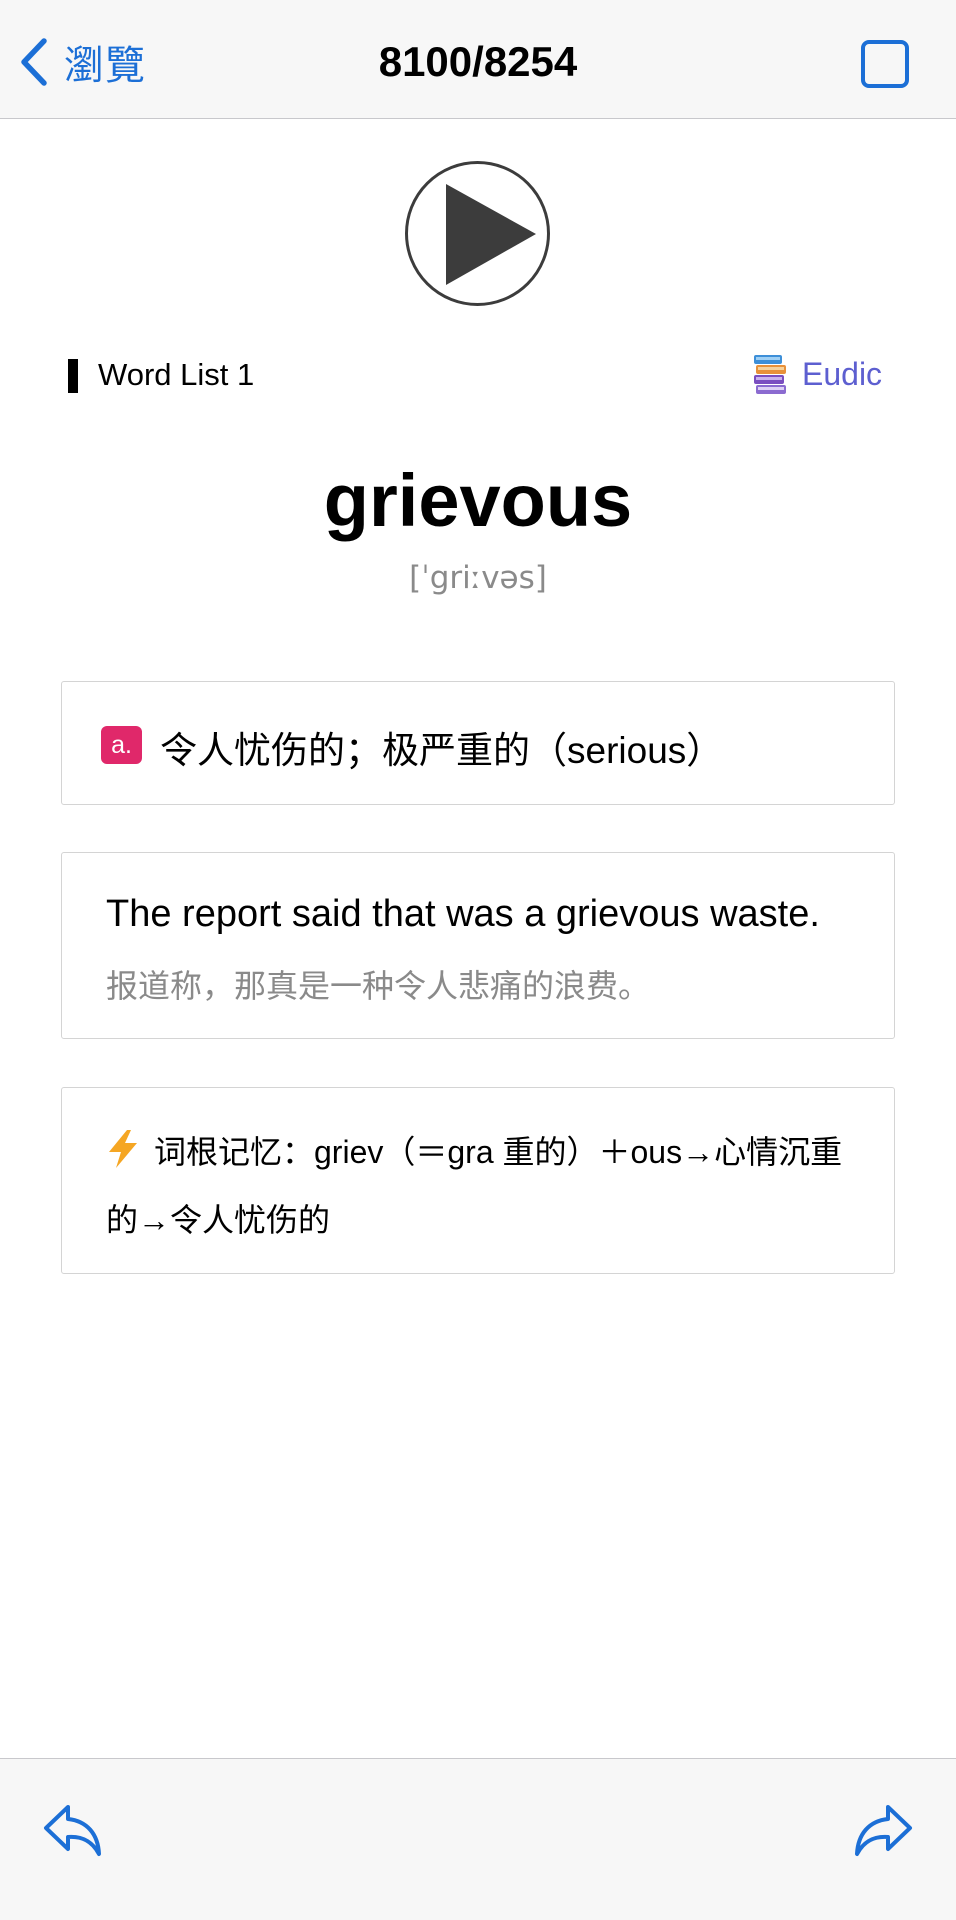  I want to click on lightning-icon, so click(123, 1149).